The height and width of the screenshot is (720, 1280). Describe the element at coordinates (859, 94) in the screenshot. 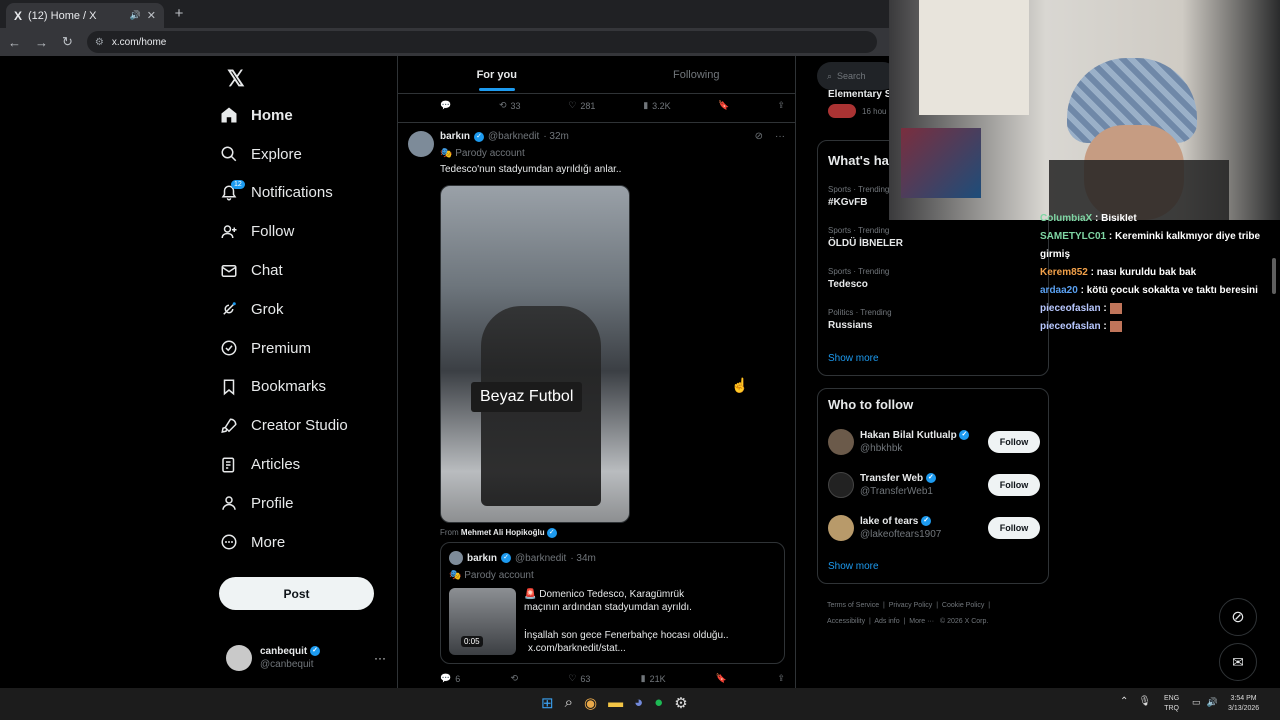

I see `top-snippet: Elementary S` at that location.